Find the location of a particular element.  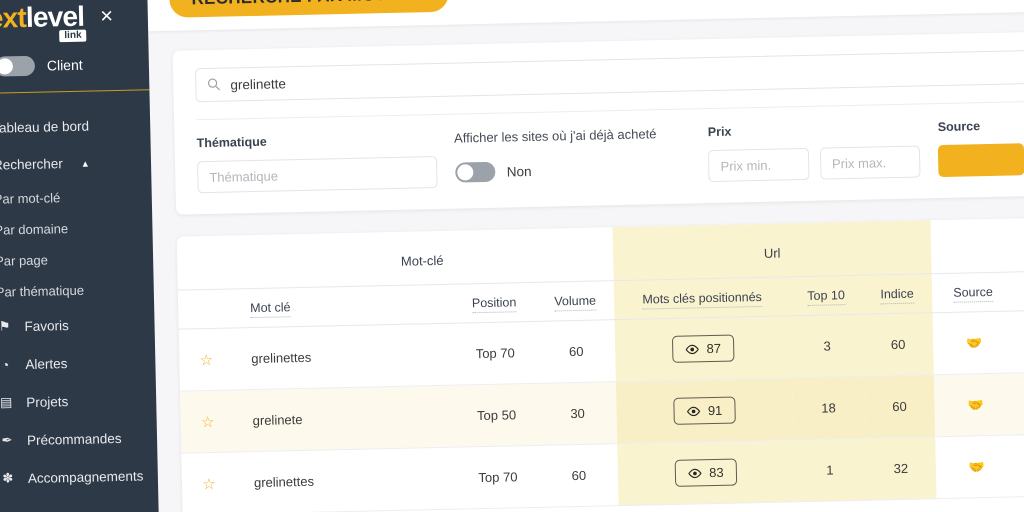

sidebar-item-alertes: ◔ Alertes is located at coordinates (78, 363).